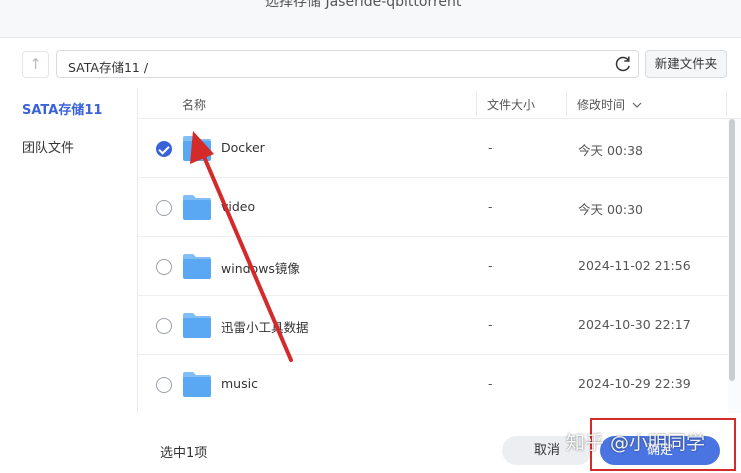 The width and height of the screenshot is (741, 473). Describe the element at coordinates (686, 64) in the screenshot. I see `new-folder-button: 新建文件夹` at that location.